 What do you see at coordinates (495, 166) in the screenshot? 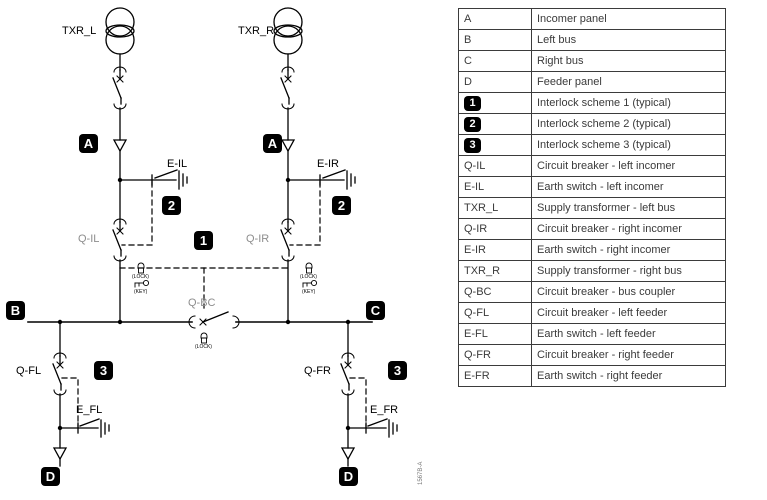
I see `legend-key-cell: Q-IL` at bounding box center [495, 166].